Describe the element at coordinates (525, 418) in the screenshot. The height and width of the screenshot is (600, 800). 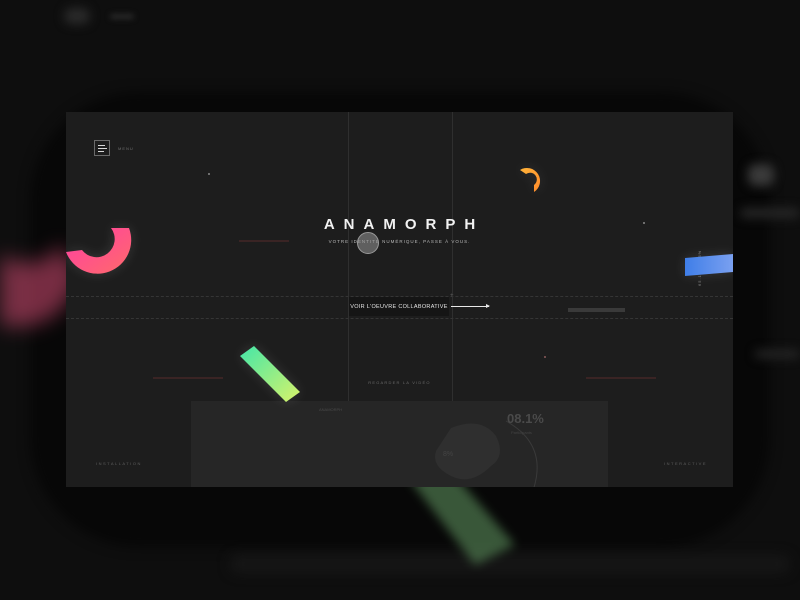
I see `preview-value: 08.1%` at that location.